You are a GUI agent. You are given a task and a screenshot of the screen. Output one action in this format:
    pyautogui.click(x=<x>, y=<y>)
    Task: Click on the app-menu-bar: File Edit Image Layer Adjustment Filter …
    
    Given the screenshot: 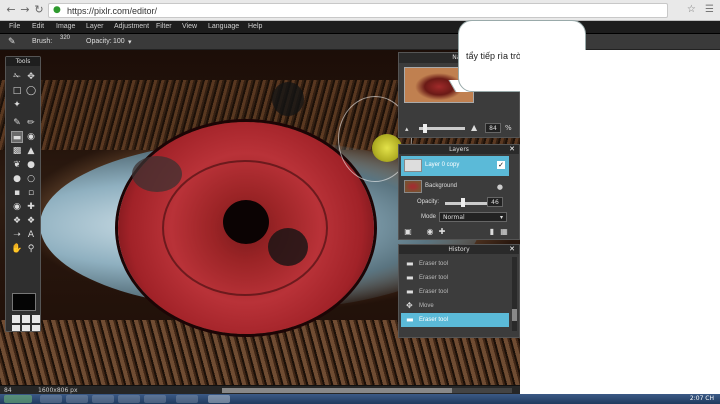 What is the action you would take?
    pyautogui.click(x=360, y=27)
    